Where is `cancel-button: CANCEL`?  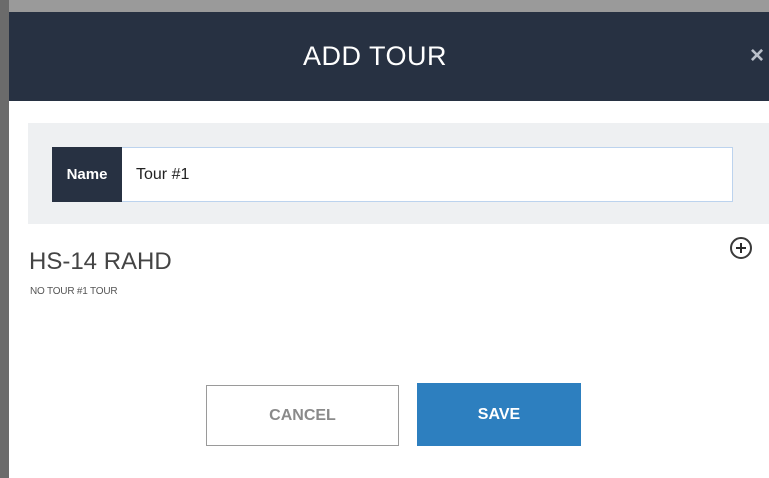 cancel-button: CANCEL is located at coordinates (302, 415).